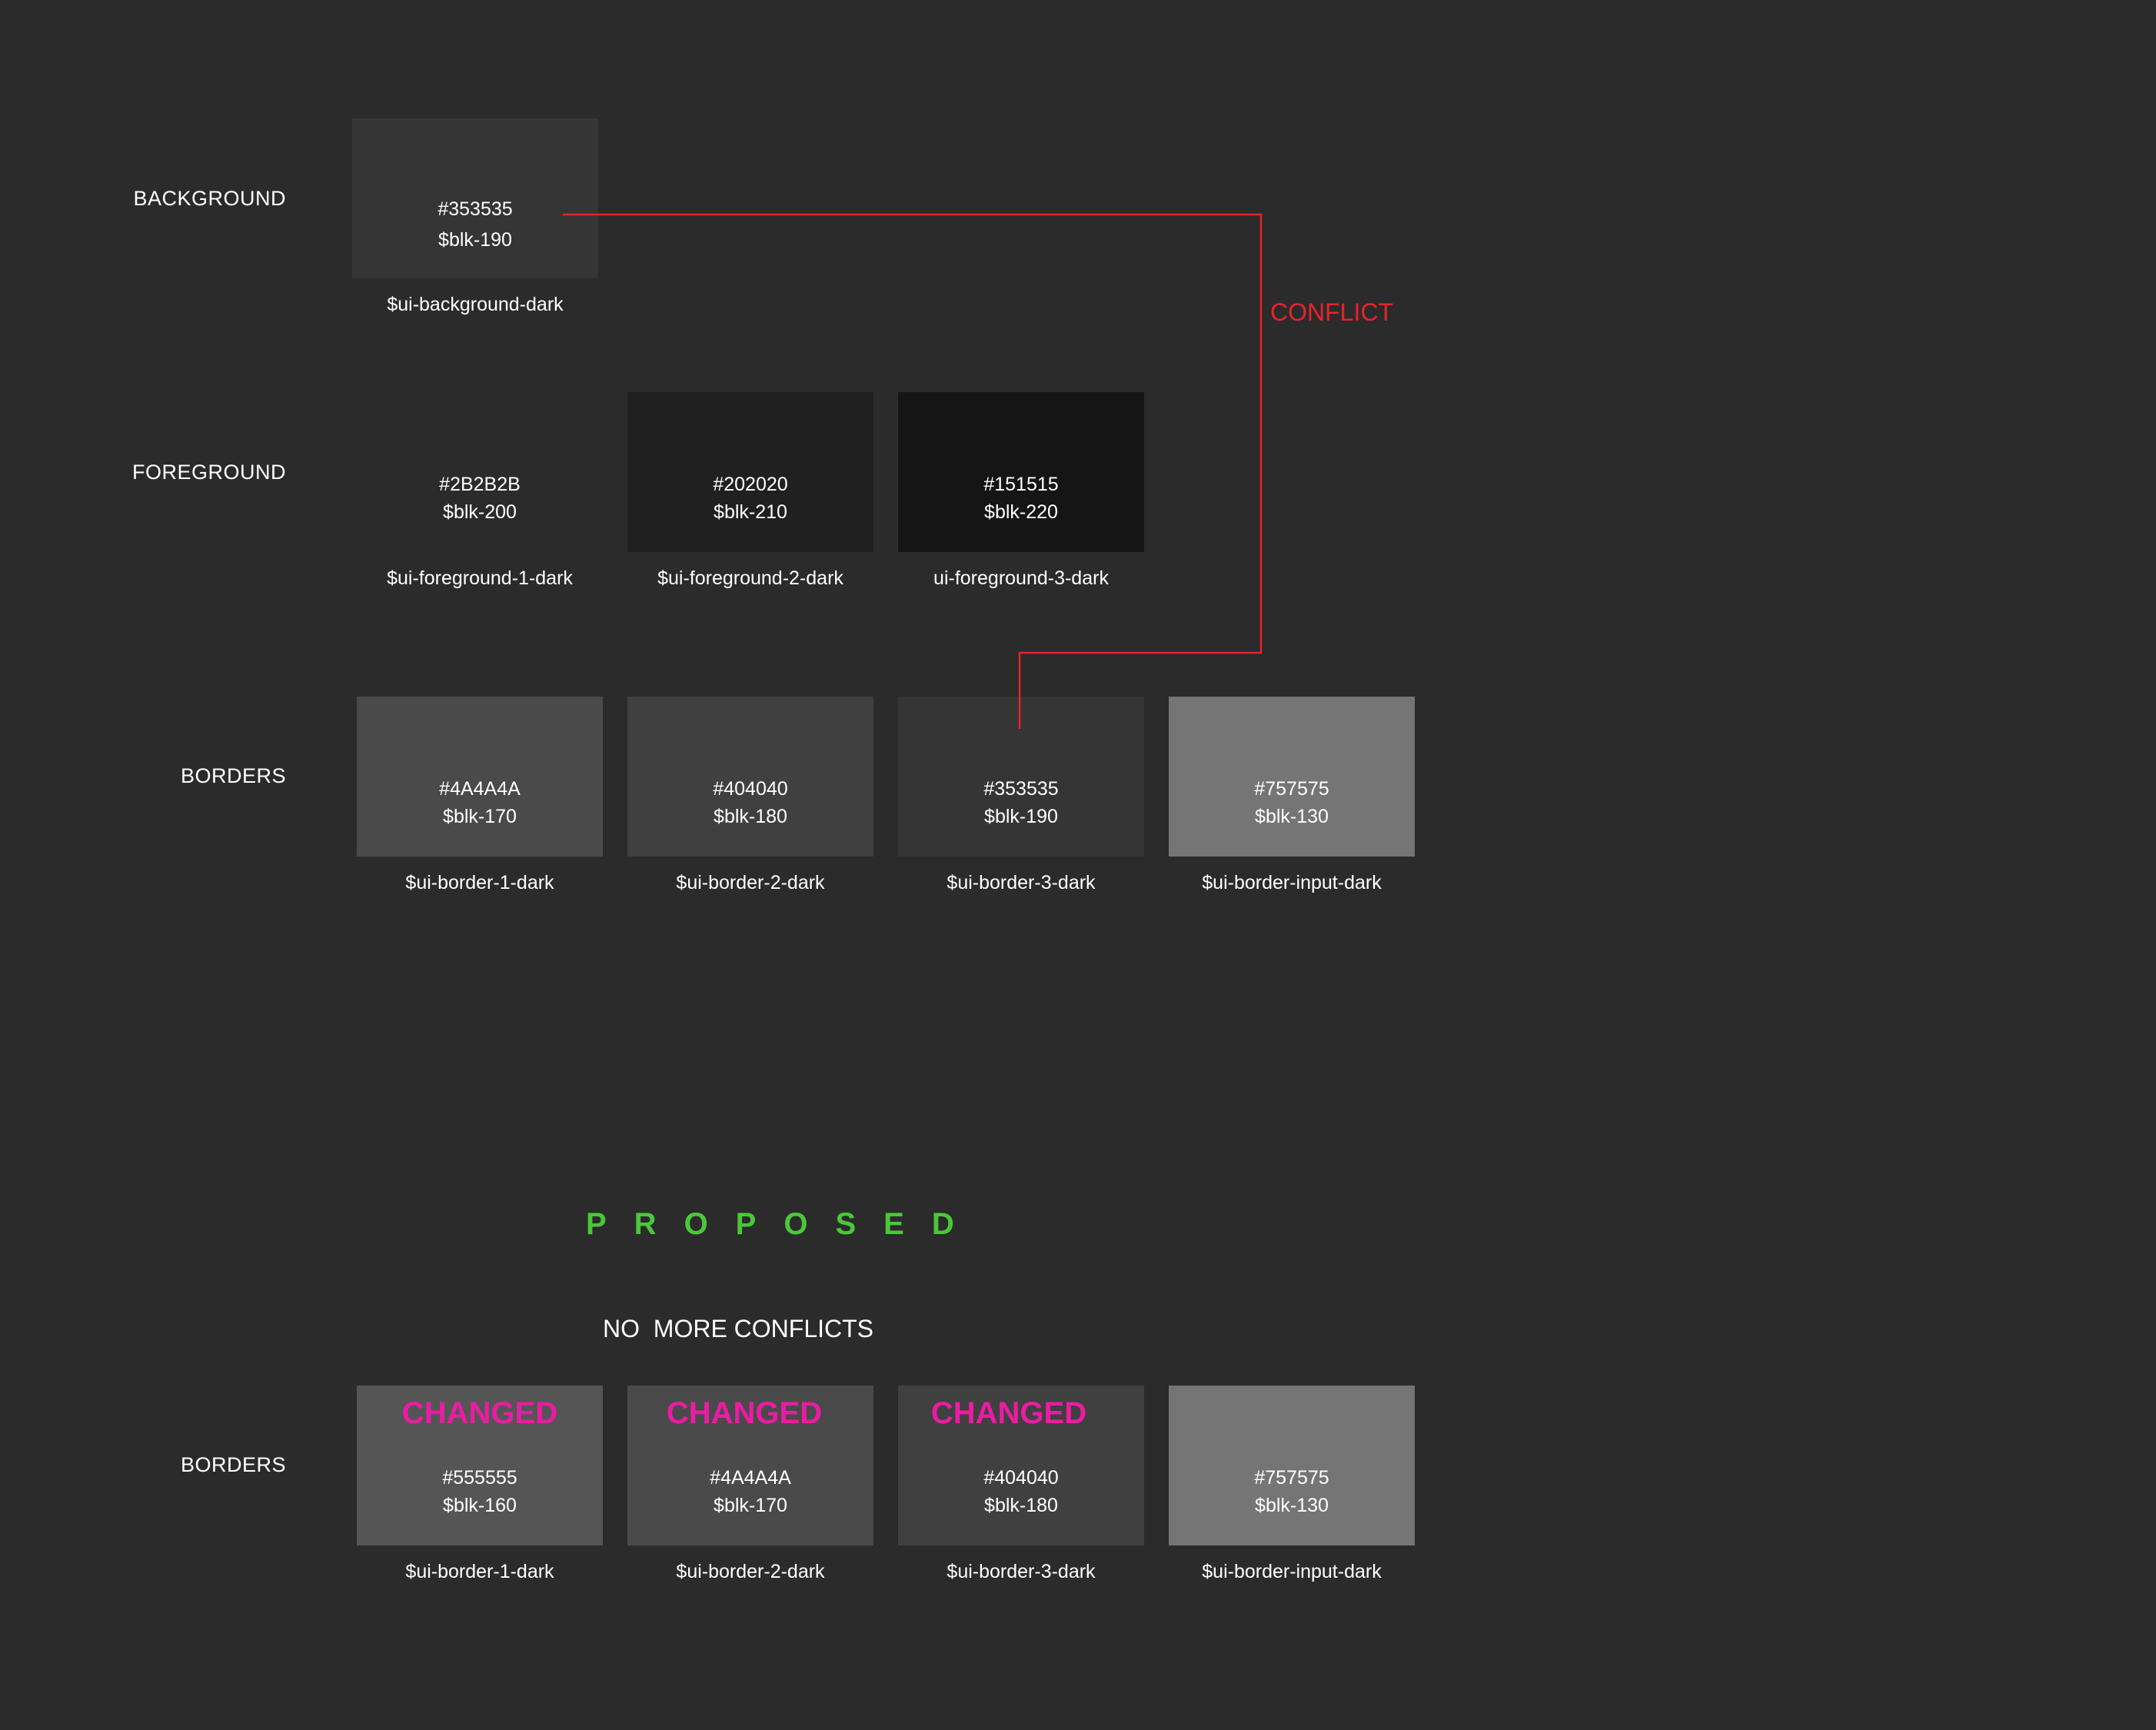  What do you see at coordinates (480, 1505) in the screenshot?
I see `swatch-variable: $blk-160` at bounding box center [480, 1505].